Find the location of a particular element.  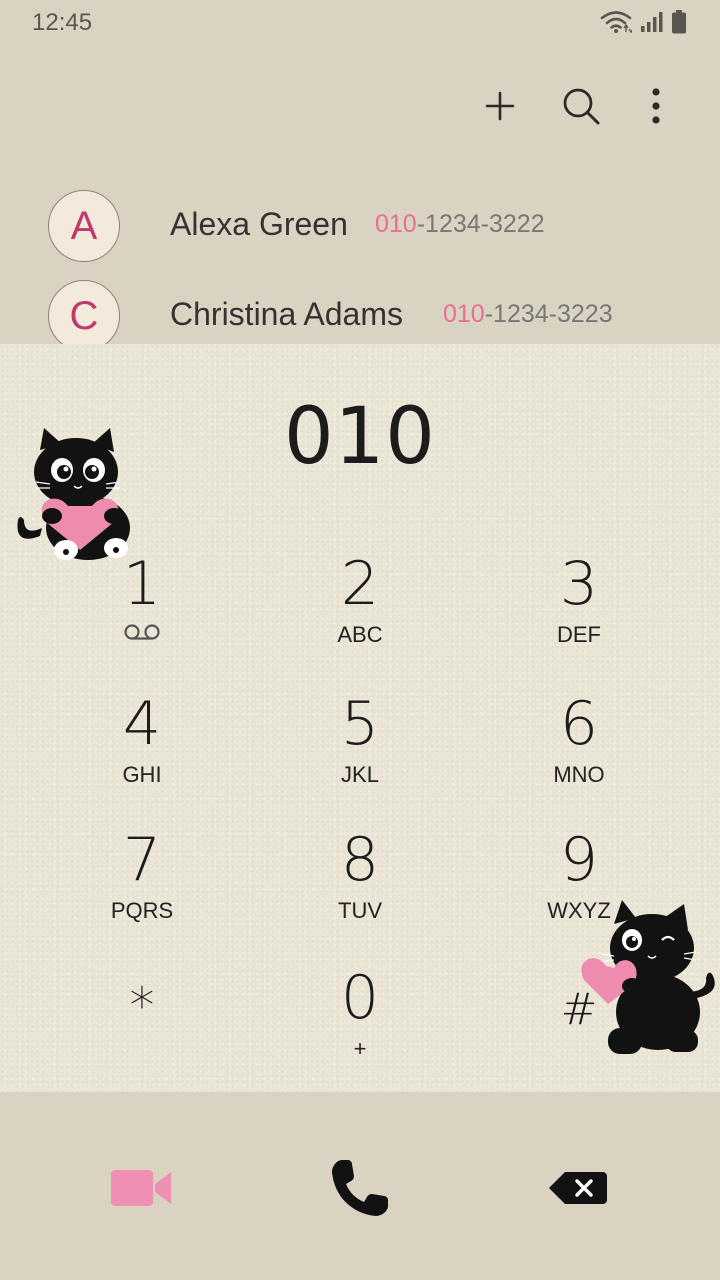

status-bar: 12:45 is located at coordinates (360, 25).